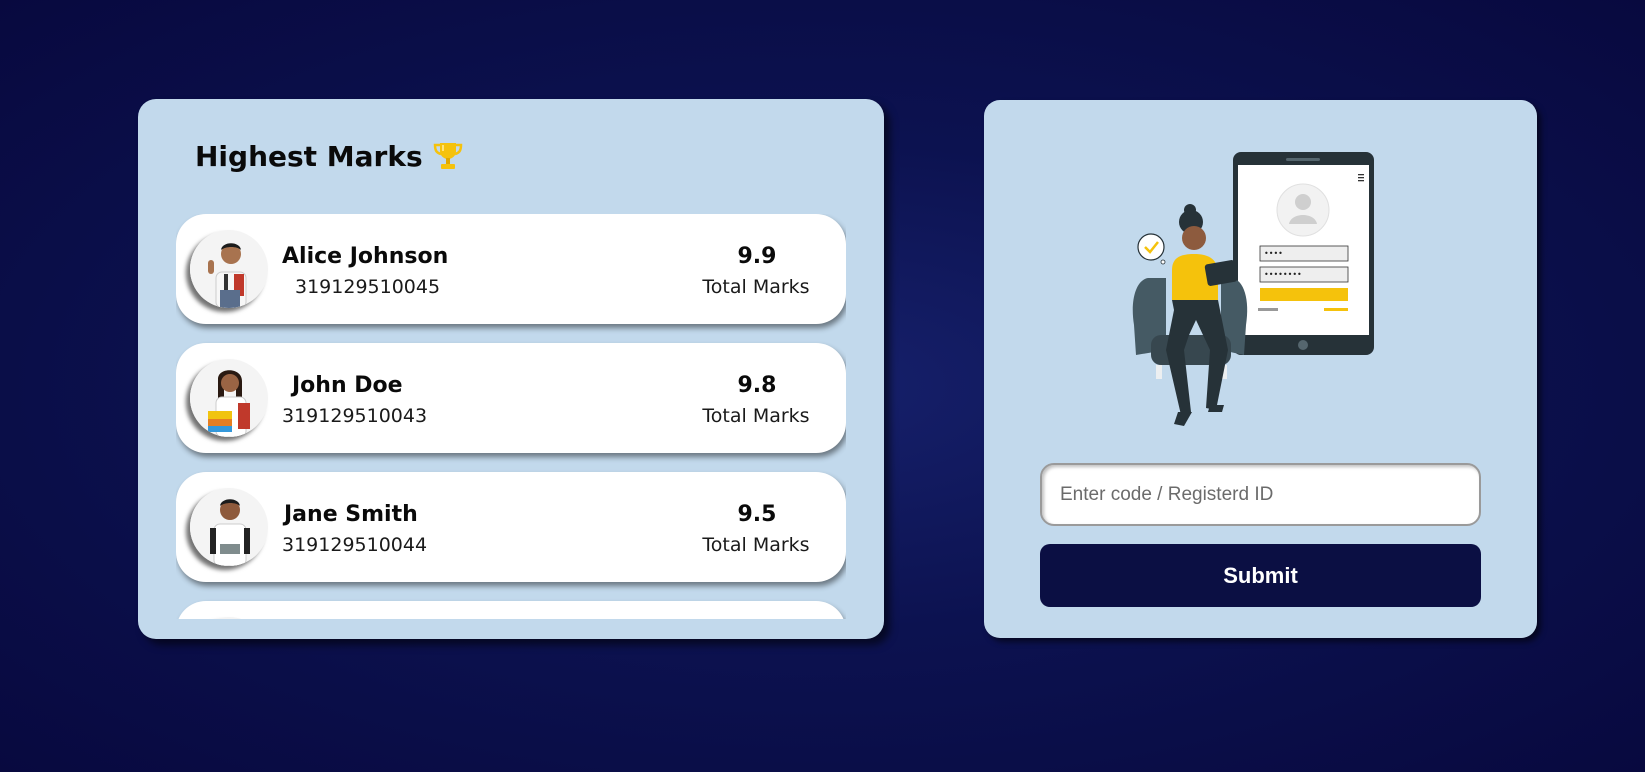 The height and width of the screenshot is (772, 1645). Describe the element at coordinates (355, 545) in the screenshot. I see `student-id: 319129510044` at that location.